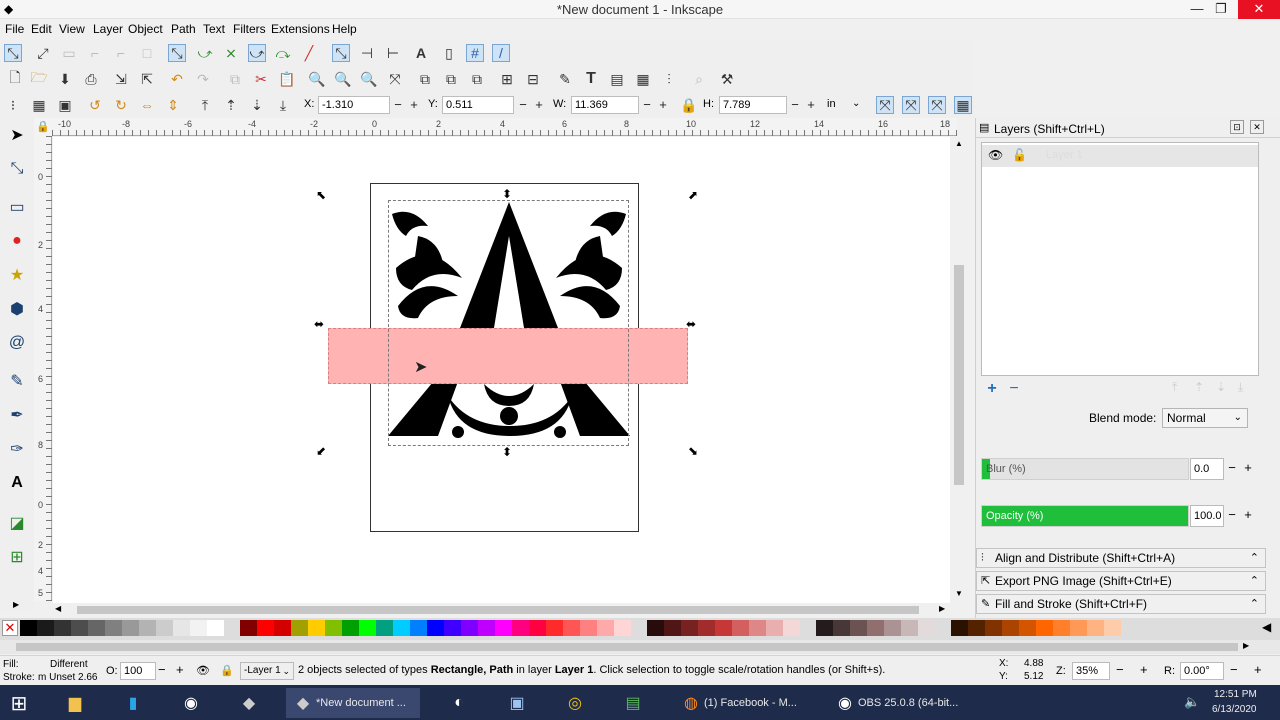 The width and height of the screenshot is (1280, 720). What do you see at coordinates (911, 105) in the screenshot?
I see `scale-corners-icon: ⤧` at bounding box center [911, 105].